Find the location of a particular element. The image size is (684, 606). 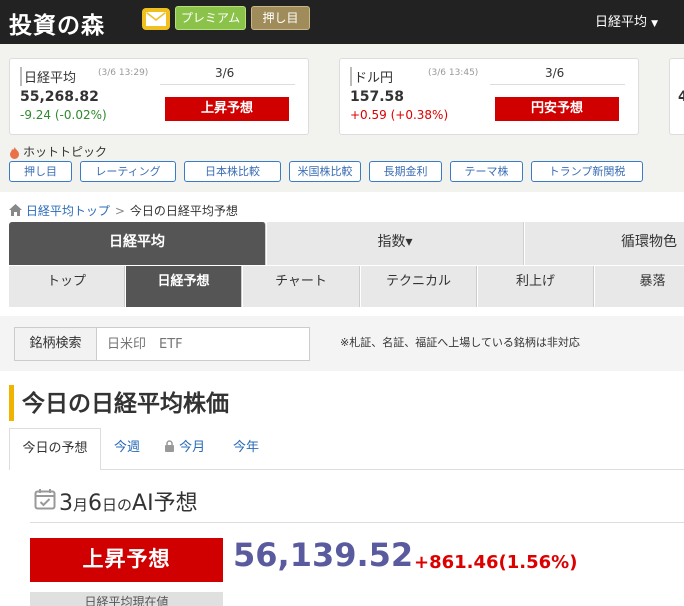

tag-theme-stock: テーマ株 is located at coordinates (486, 171).